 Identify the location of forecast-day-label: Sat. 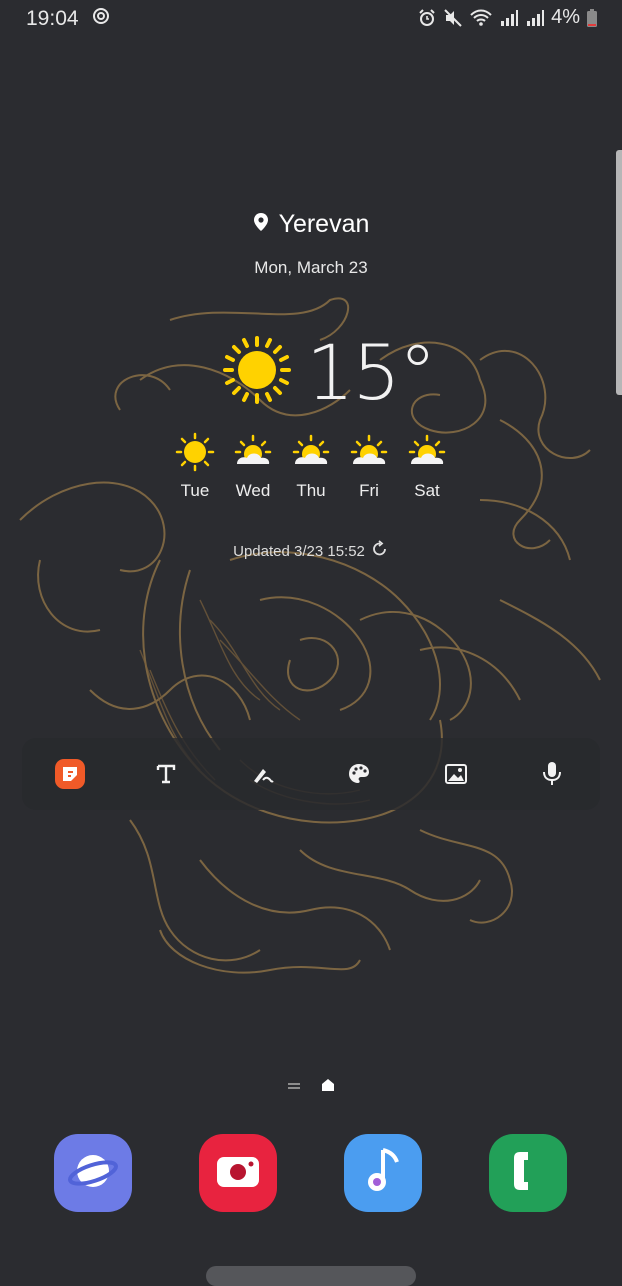
(427, 490).